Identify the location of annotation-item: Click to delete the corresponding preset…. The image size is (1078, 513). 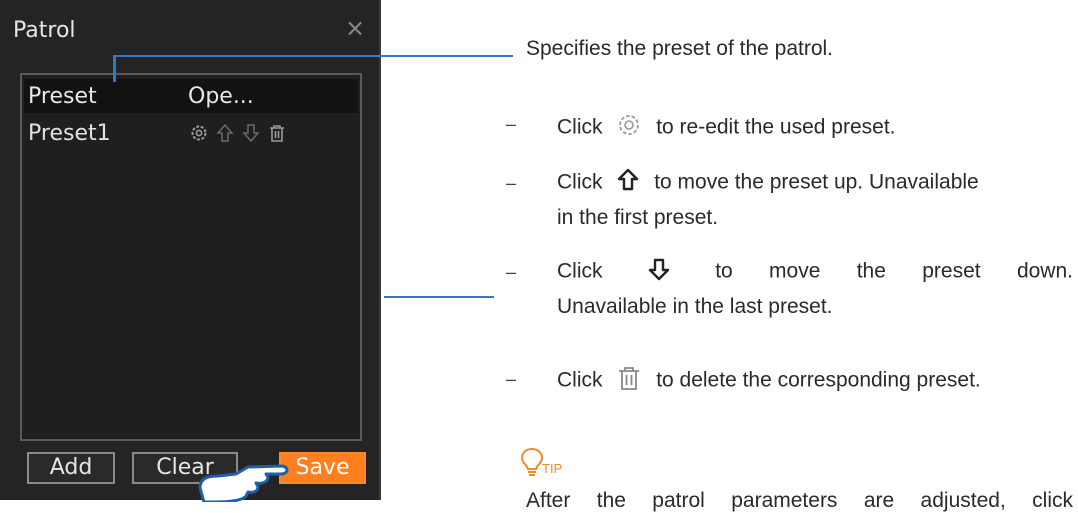
(769, 381).